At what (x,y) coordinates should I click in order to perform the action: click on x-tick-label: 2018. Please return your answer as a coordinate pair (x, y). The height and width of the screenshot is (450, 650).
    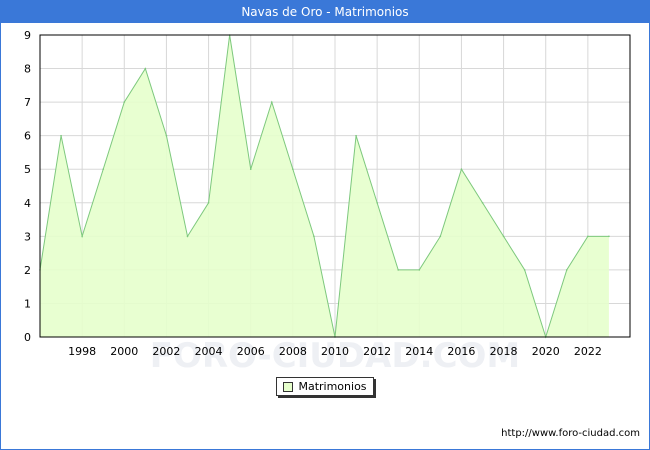
    Looking at the image, I should click on (504, 351).